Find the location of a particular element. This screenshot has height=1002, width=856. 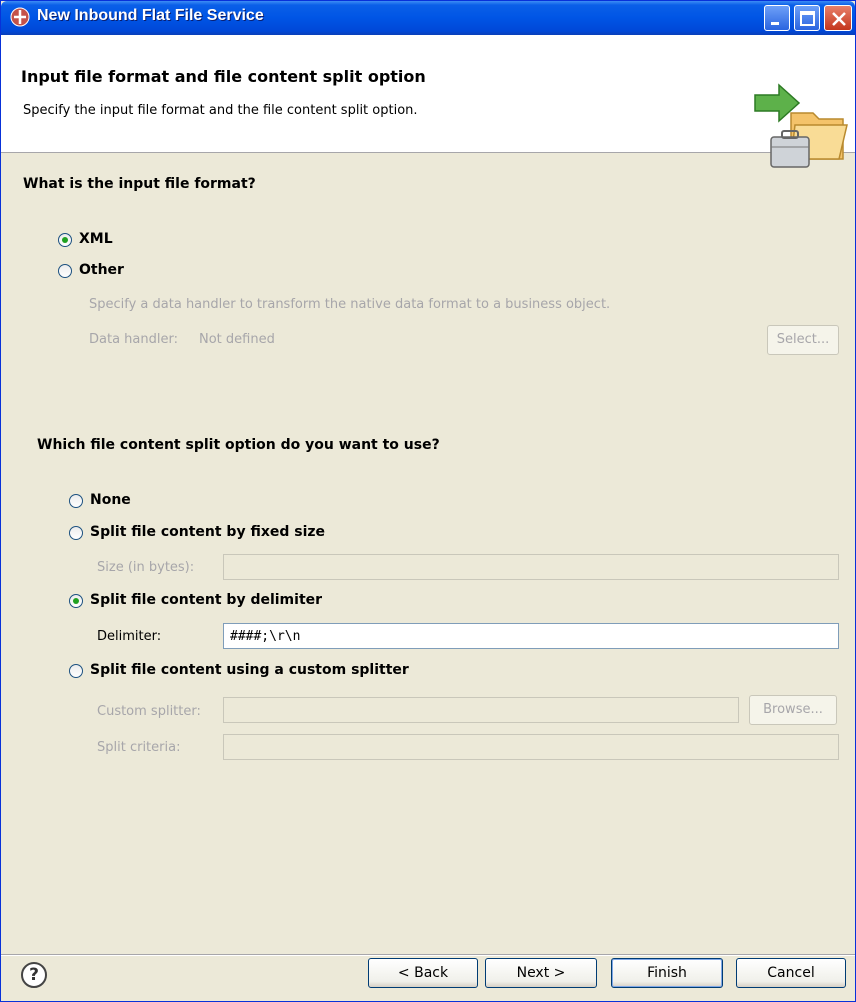

cancel-button: Cancel is located at coordinates (791, 973).